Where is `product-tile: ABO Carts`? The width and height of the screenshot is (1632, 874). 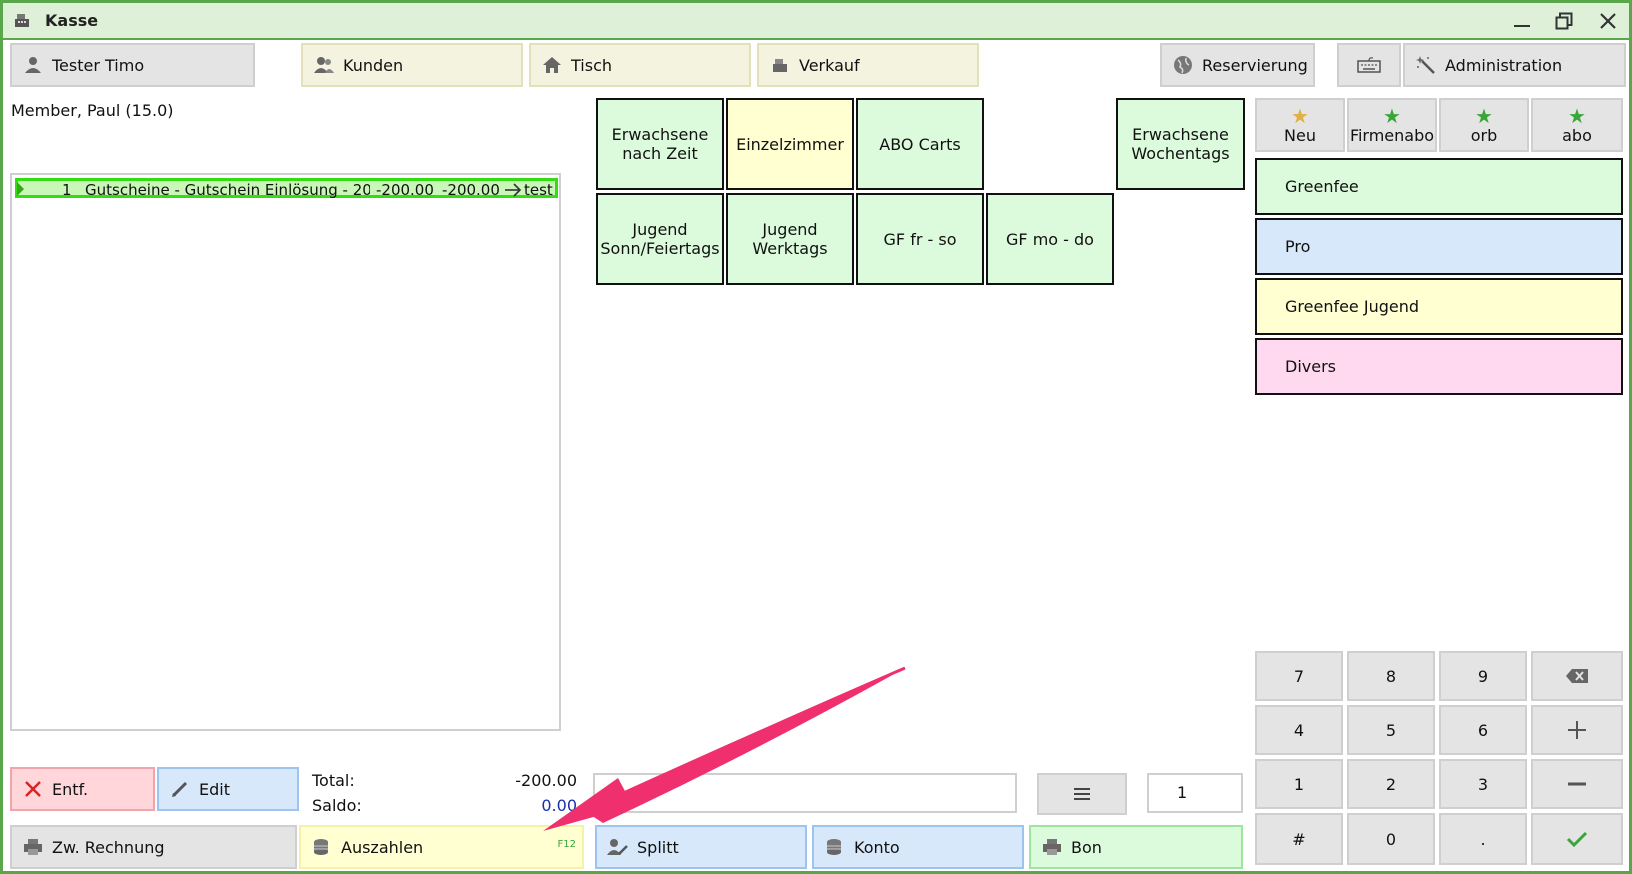 product-tile: ABO Carts is located at coordinates (920, 144).